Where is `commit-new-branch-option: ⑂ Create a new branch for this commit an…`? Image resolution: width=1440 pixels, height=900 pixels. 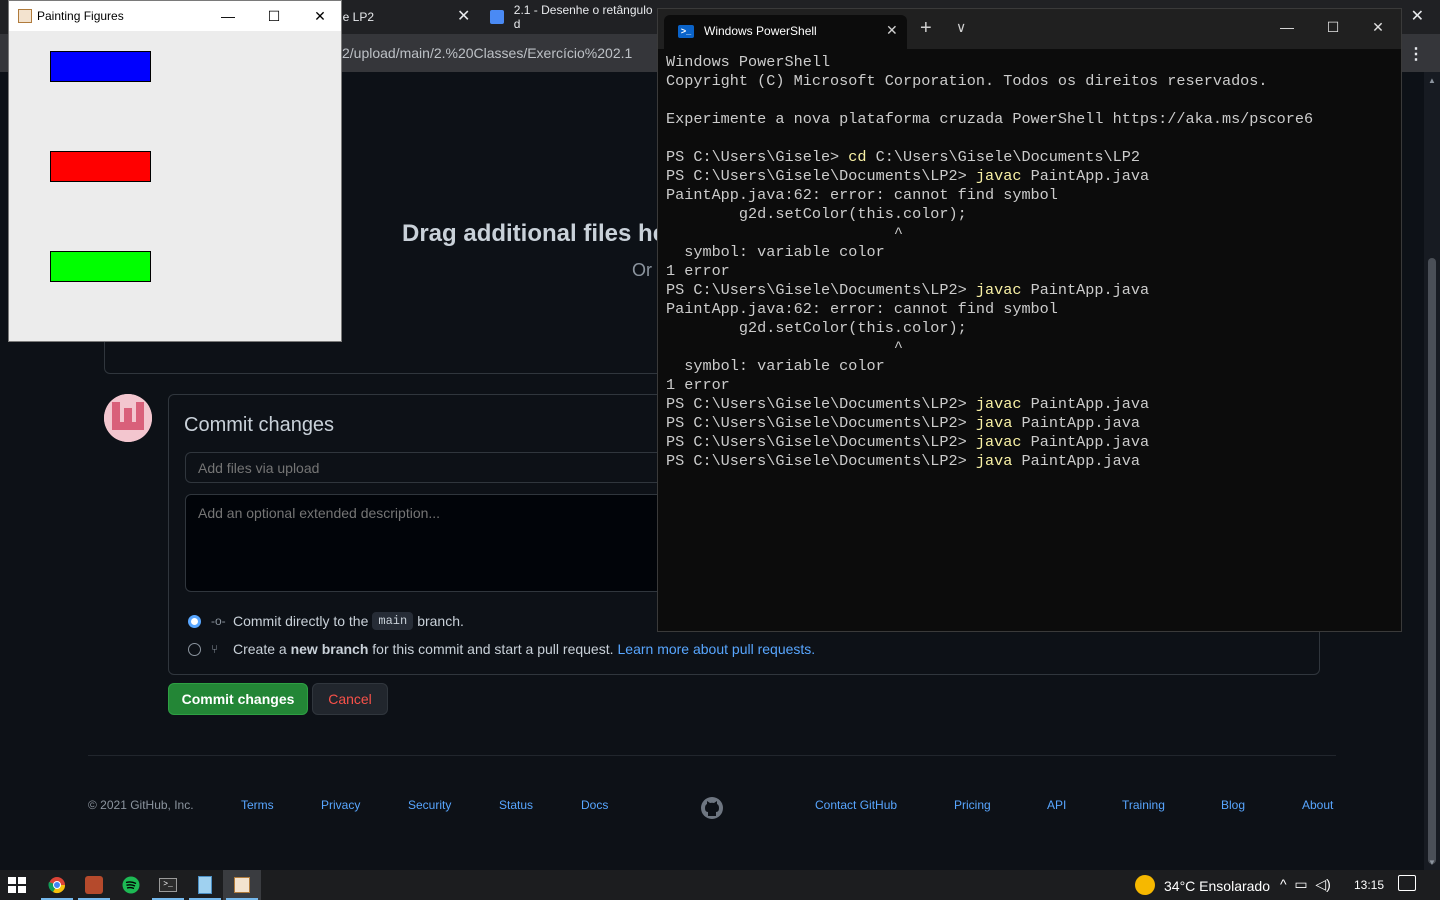
commit-new-branch-option: ⑂ Create a new branch for this commit an… is located at coordinates (501, 649).